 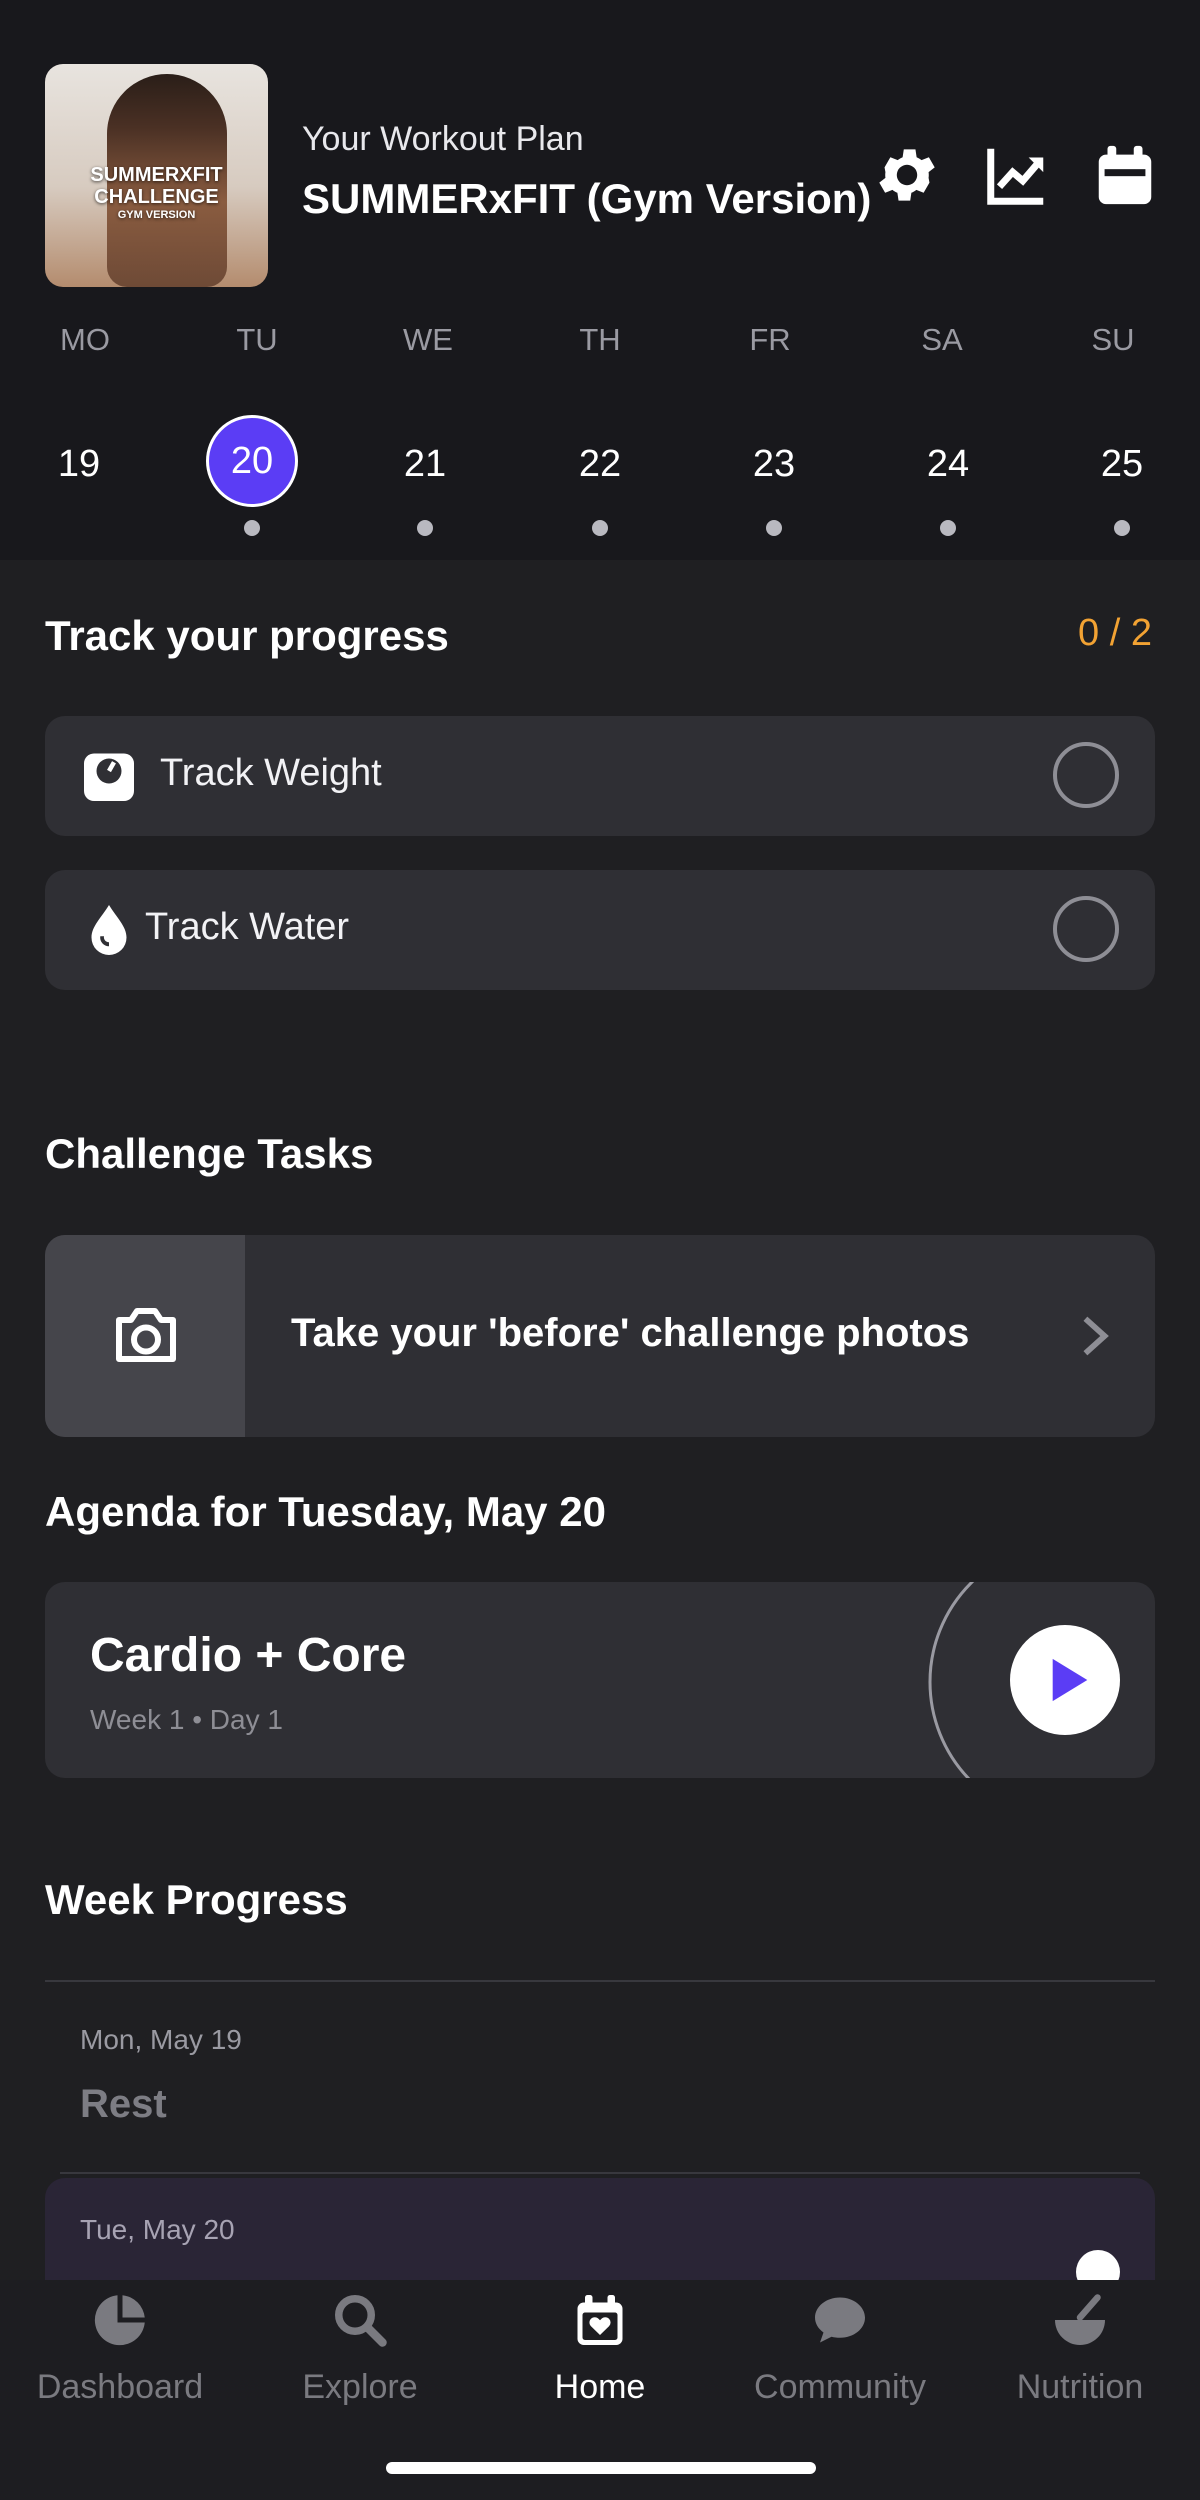 What do you see at coordinates (630, 1333) in the screenshot?
I see `before-photos-label: Take your 'before' challenge photos` at bounding box center [630, 1333].